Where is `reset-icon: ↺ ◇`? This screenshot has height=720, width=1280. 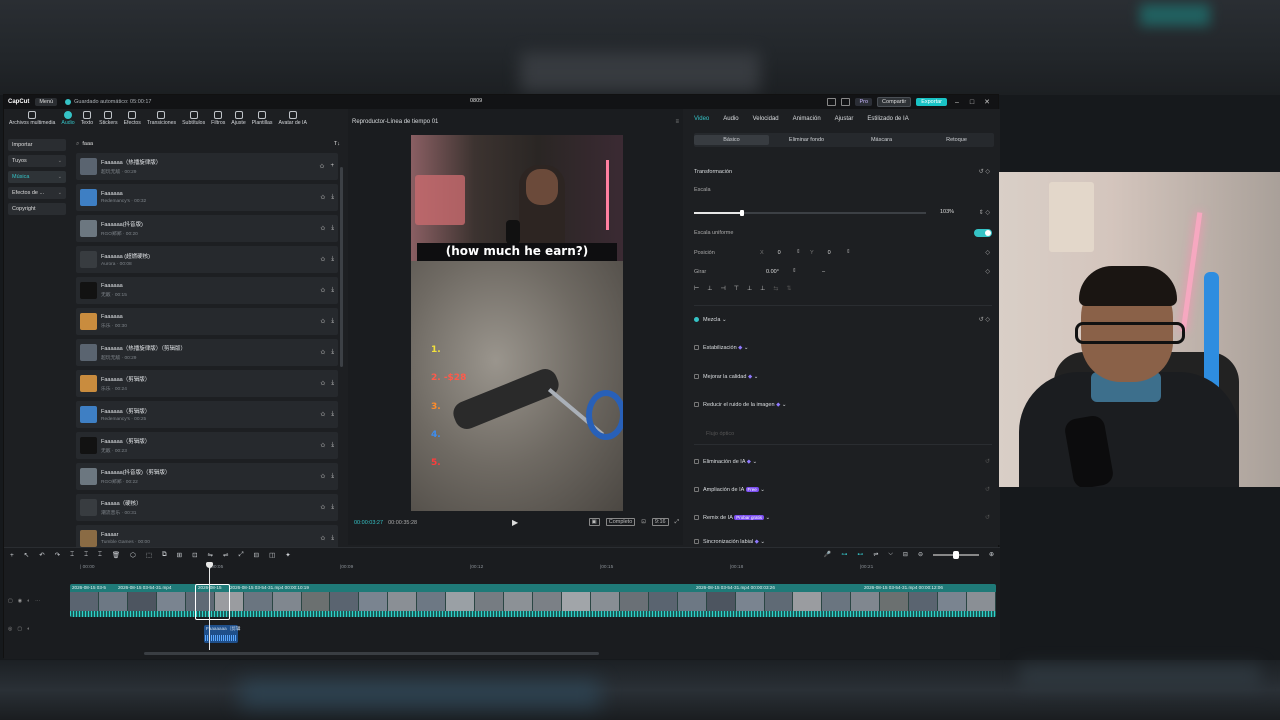
reset-icon: ↺ ◇ is located at coordinates (984, 171).